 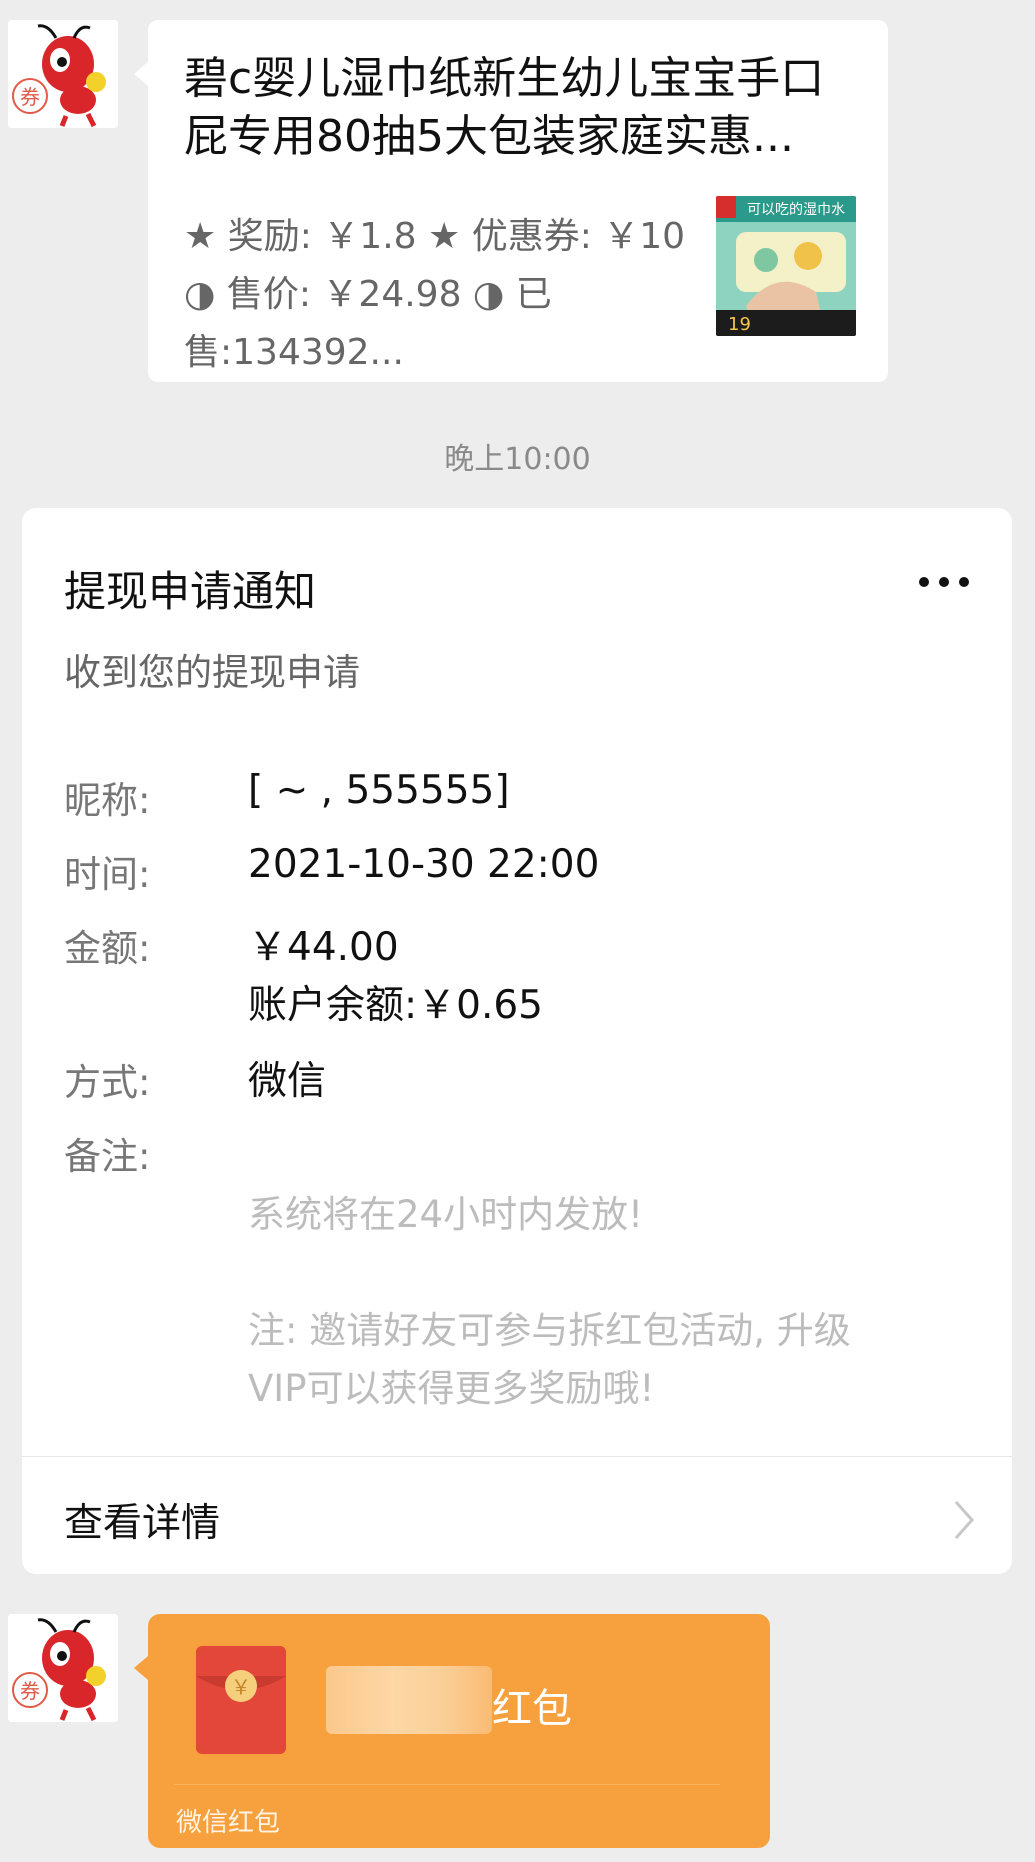 What do you see at coordinates (395, 1005) in the screenshot?
I see `balance-value: 账户余额:￥0.65` at bounding box center [395, 1005].